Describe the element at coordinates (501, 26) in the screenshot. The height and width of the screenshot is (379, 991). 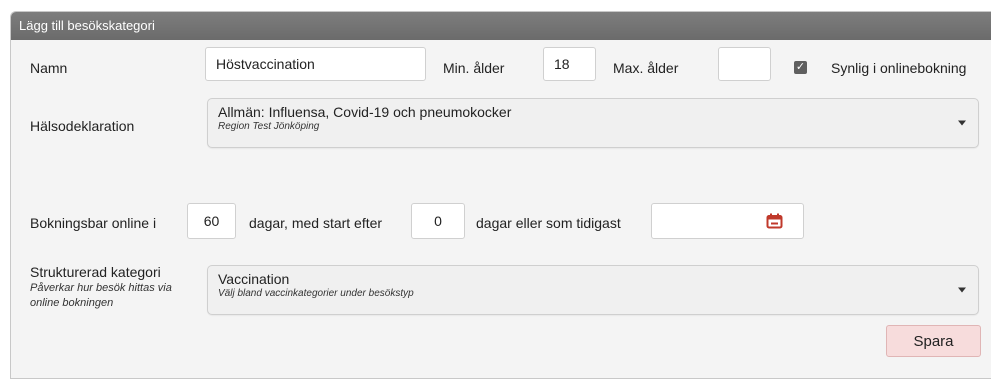
I see `panel-header: Lägg till besökskategori` at that location.